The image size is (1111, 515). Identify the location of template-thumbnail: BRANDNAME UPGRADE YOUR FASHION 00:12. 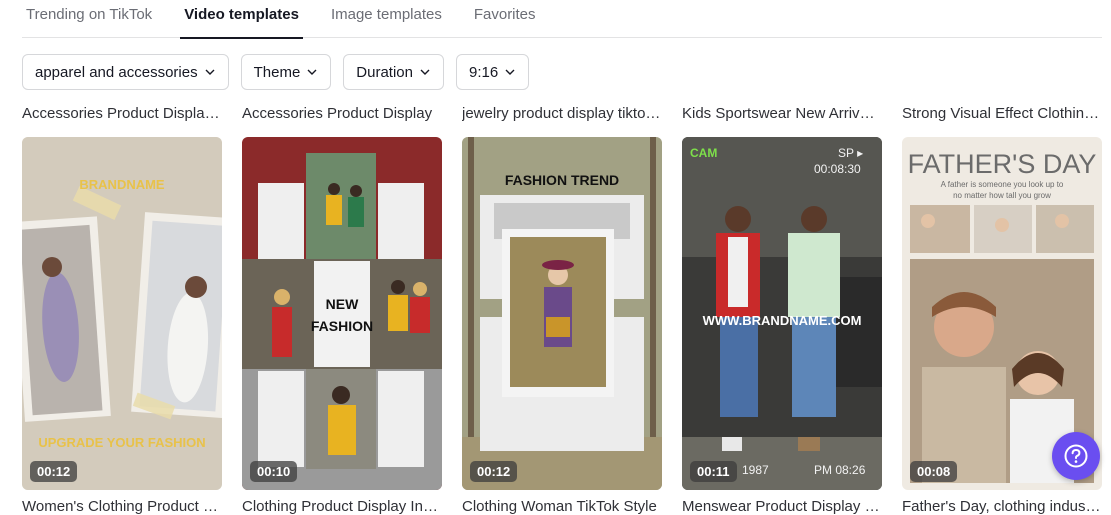
(122, 313).